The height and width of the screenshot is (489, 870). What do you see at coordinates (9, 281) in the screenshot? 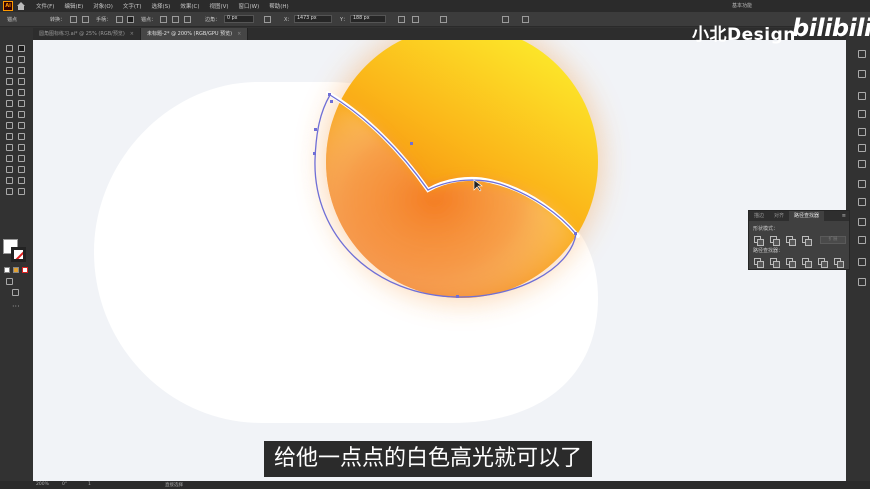
I see `draw-mode-icon` at bounding box center [9, 281].